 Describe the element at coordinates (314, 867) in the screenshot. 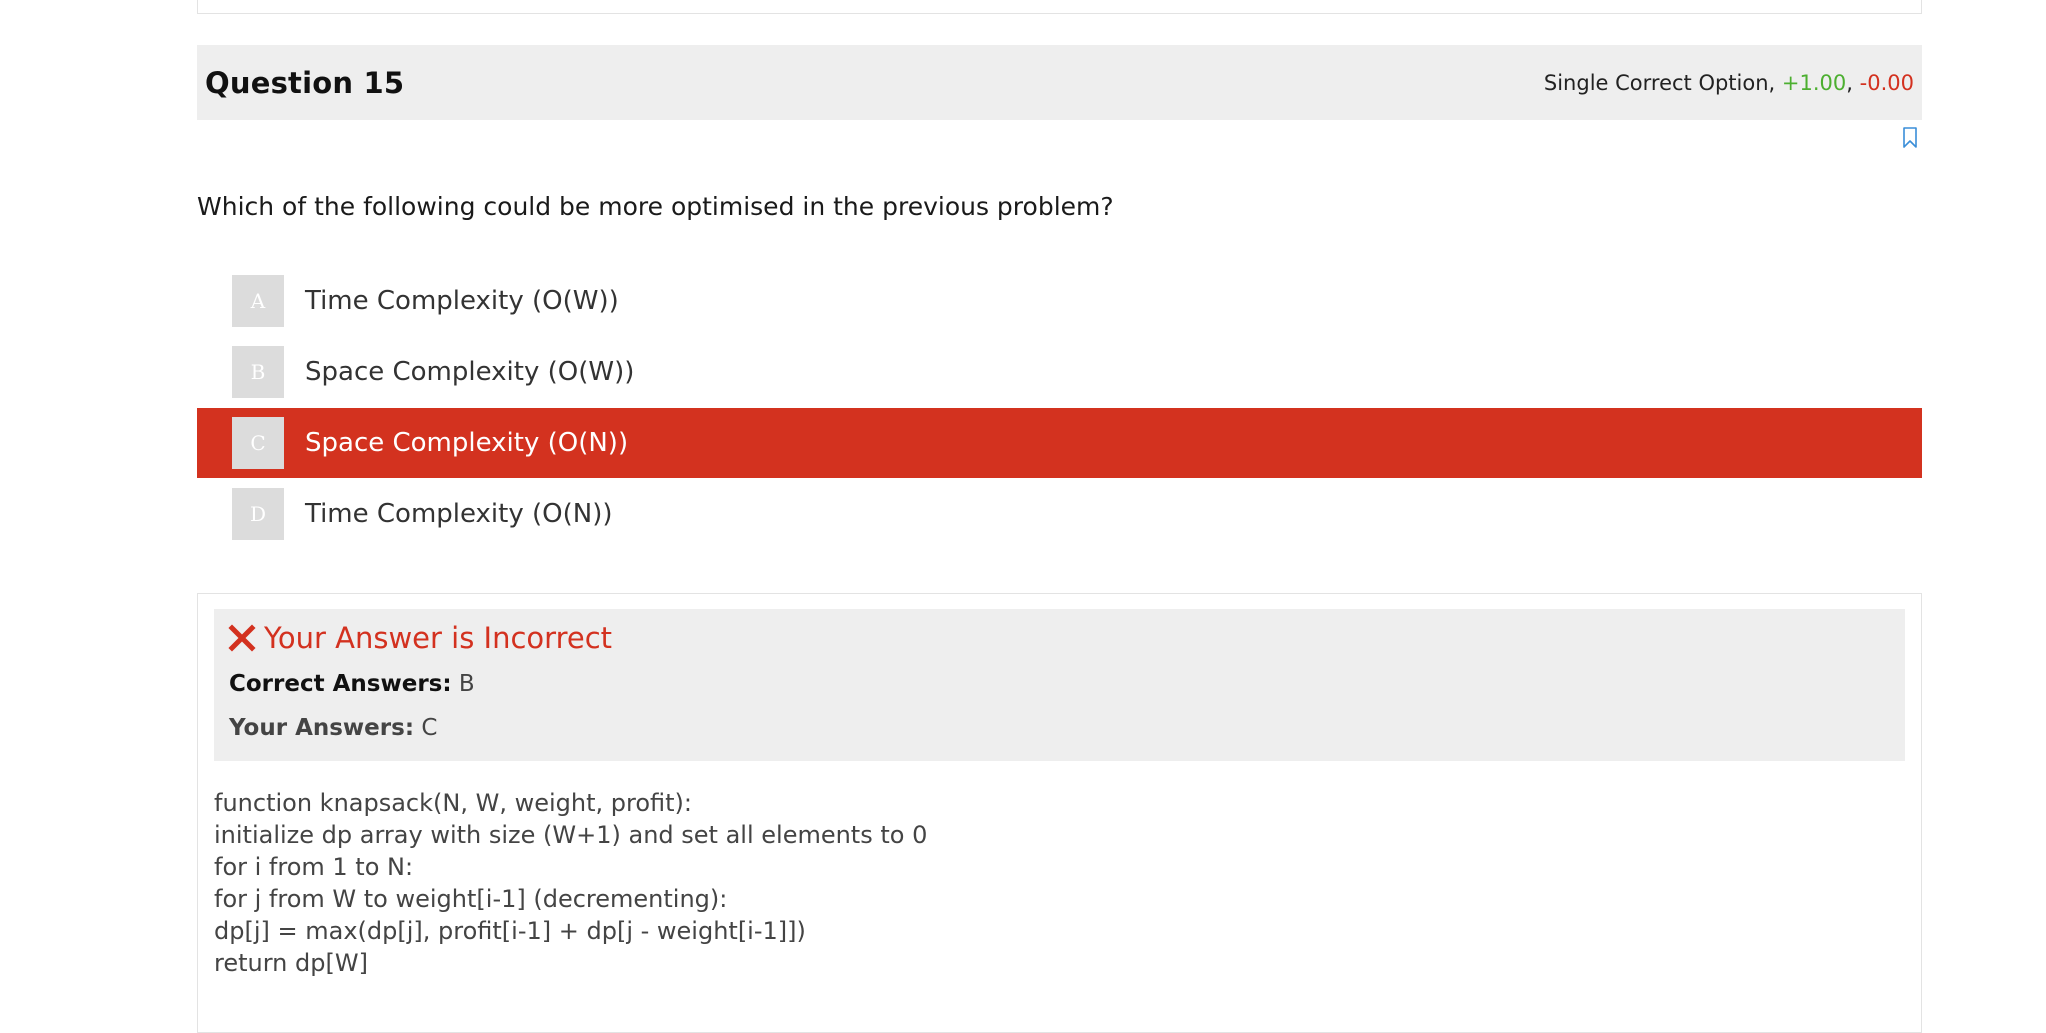

I see `explanation-line: for i from 1 to N:` at that location.